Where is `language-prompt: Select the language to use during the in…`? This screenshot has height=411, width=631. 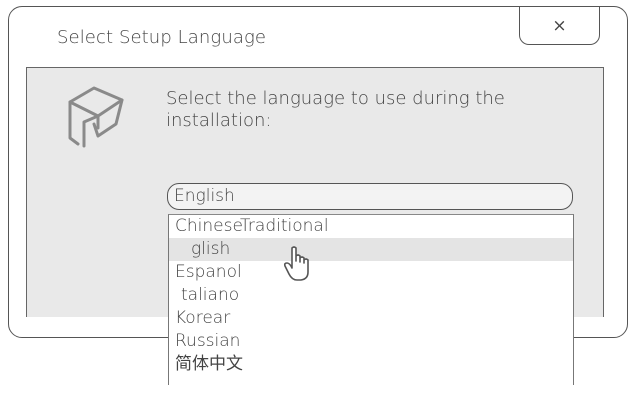
language-prompt: Select the language to use during the in… is located at coordinates (335, 109).